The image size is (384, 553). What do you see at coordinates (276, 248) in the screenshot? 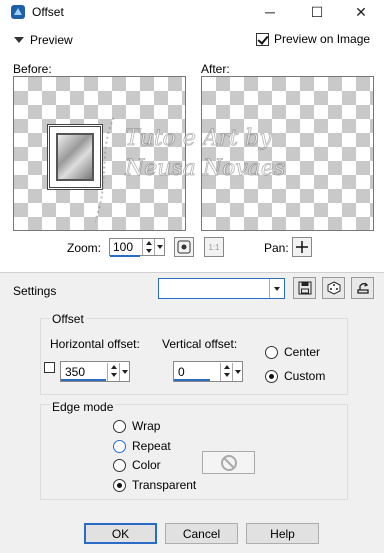
I see `pan-label: Pan:` at bounding box center [276, 248].